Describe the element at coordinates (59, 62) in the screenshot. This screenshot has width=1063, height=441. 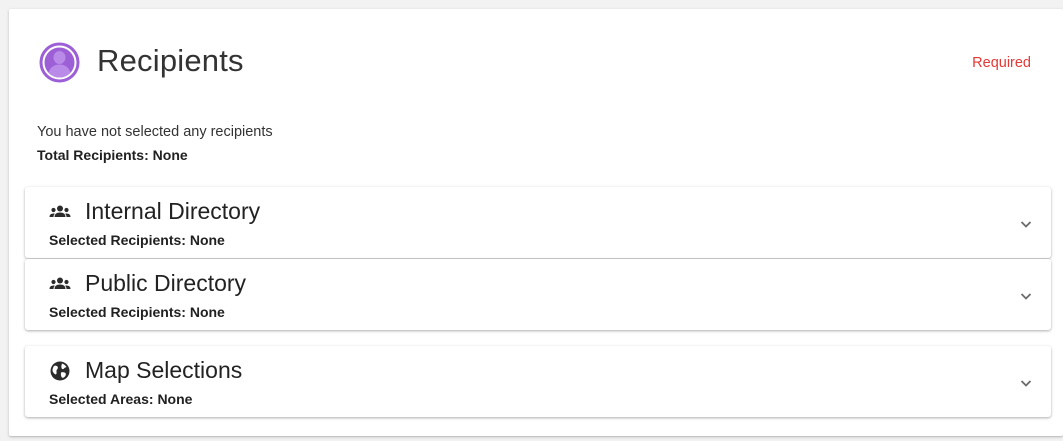
I see `person-circle-icon` at that location.